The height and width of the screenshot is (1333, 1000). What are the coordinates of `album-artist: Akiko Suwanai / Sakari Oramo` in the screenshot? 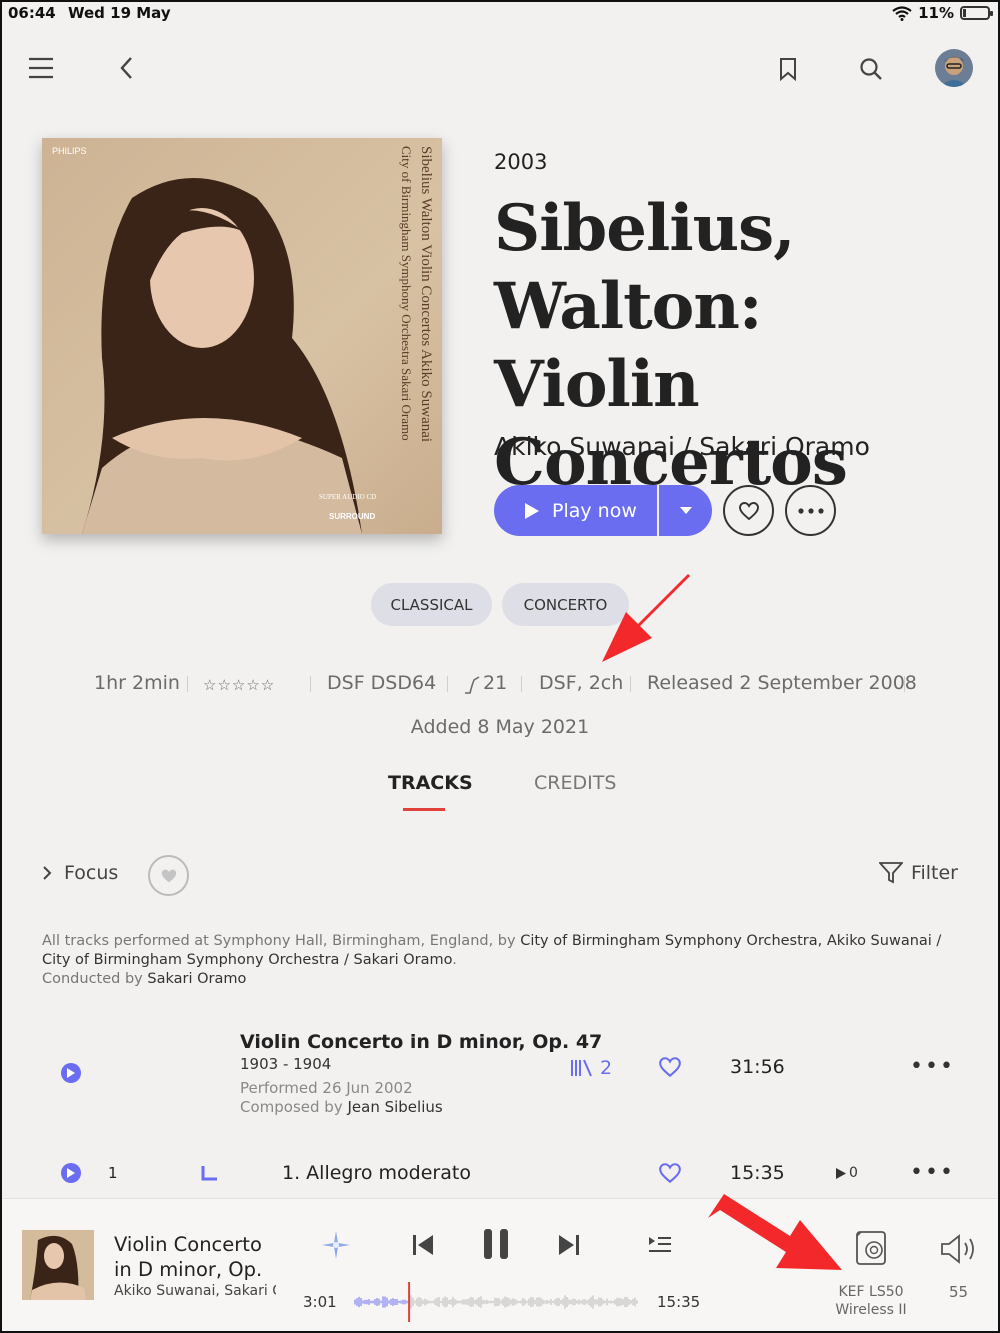 It's located at (682, 446).